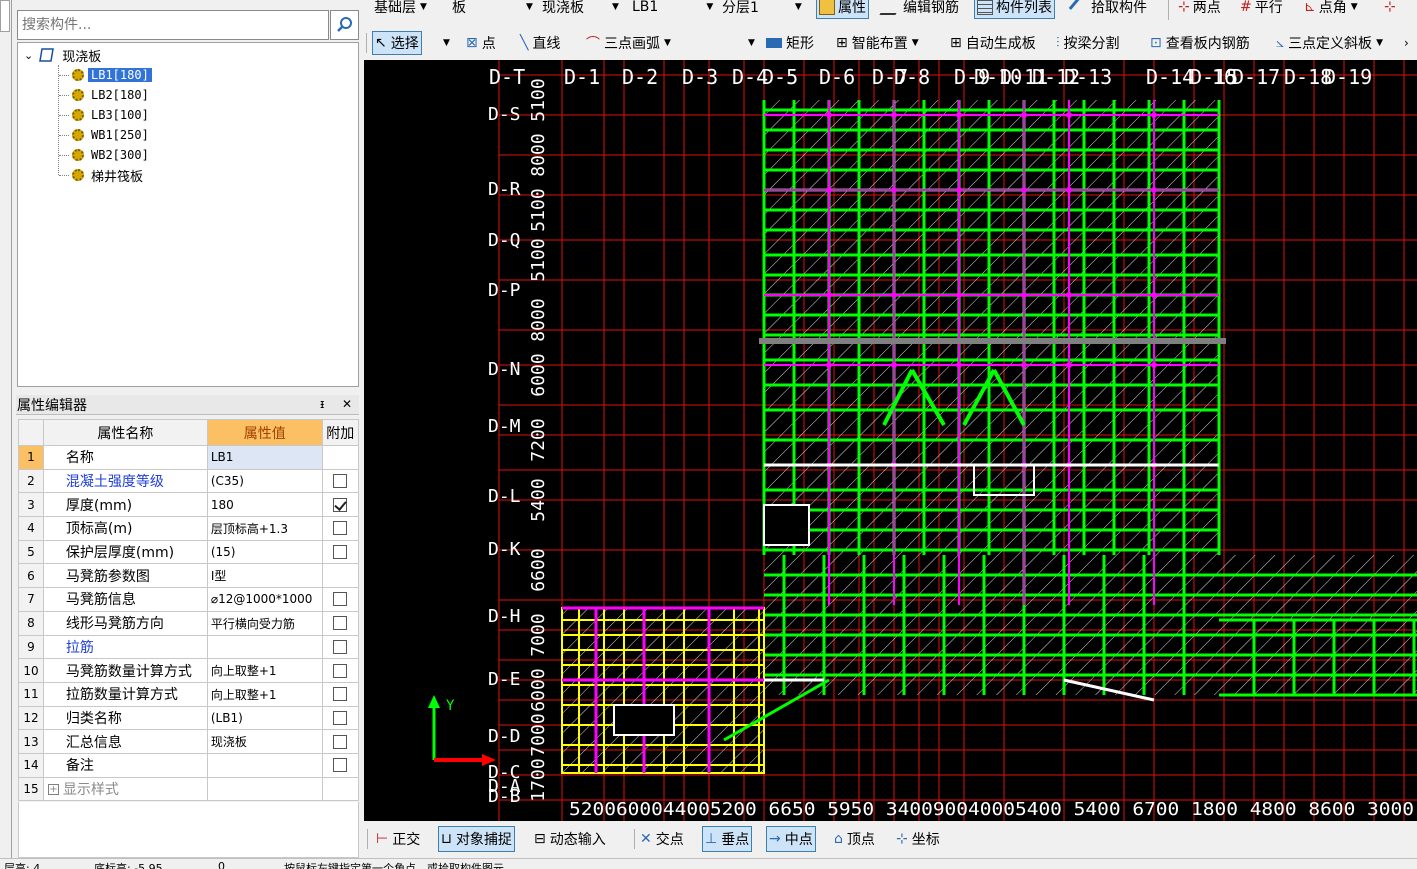 This screenshot has width=1417, height=869. Describe the element at coordinates (31, 576) in the screenshot. I see `row-number: 6` at that location.